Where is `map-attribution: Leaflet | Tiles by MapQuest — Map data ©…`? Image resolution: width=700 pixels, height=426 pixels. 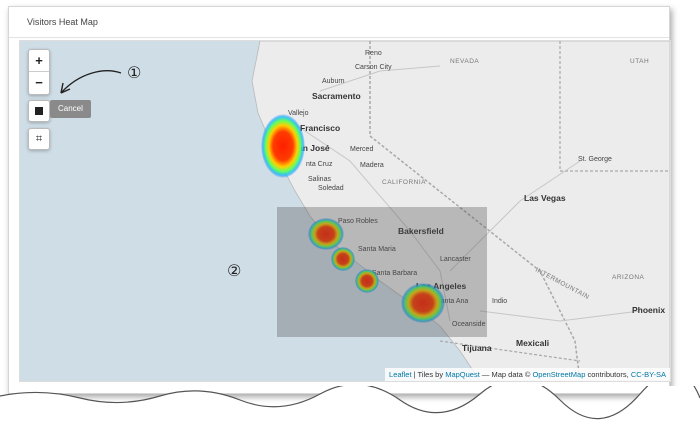
map-attribution: Leaflet | Tiles by MapQuest — Map data ©… is located at coordinates (527, 374).